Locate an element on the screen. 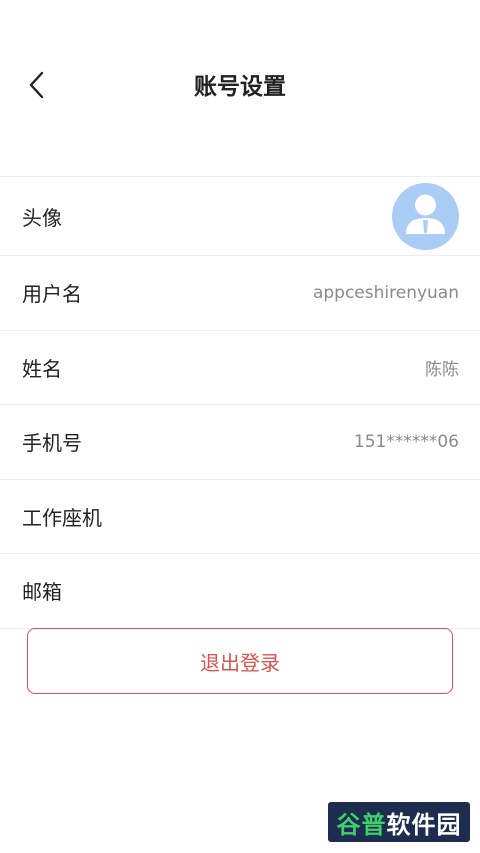  logout-button: 退出登录 is located at coordinates (240, 661).